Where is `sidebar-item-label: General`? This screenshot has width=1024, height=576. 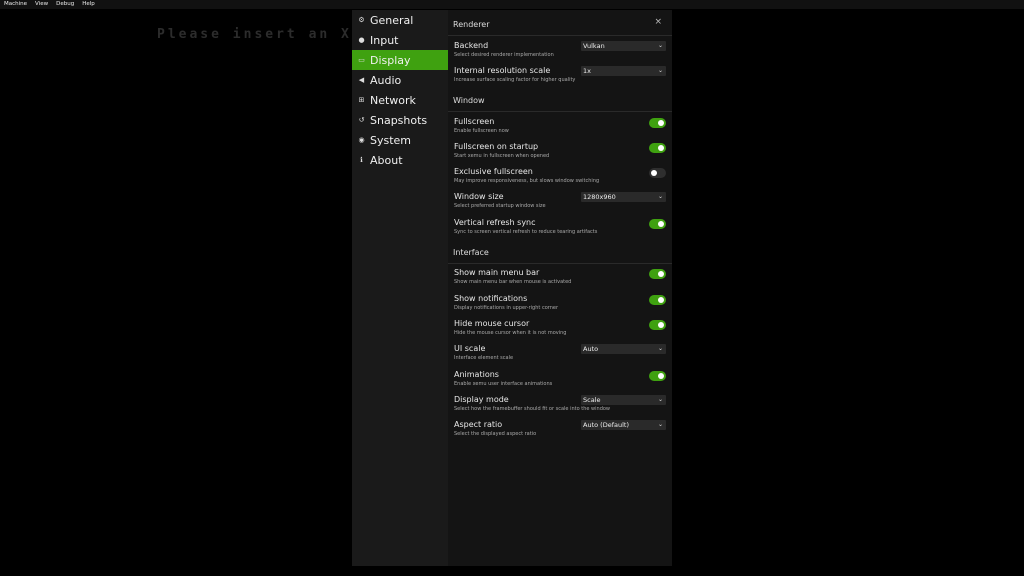 sidebar-item-label: General is located at coordinates (392, 20).